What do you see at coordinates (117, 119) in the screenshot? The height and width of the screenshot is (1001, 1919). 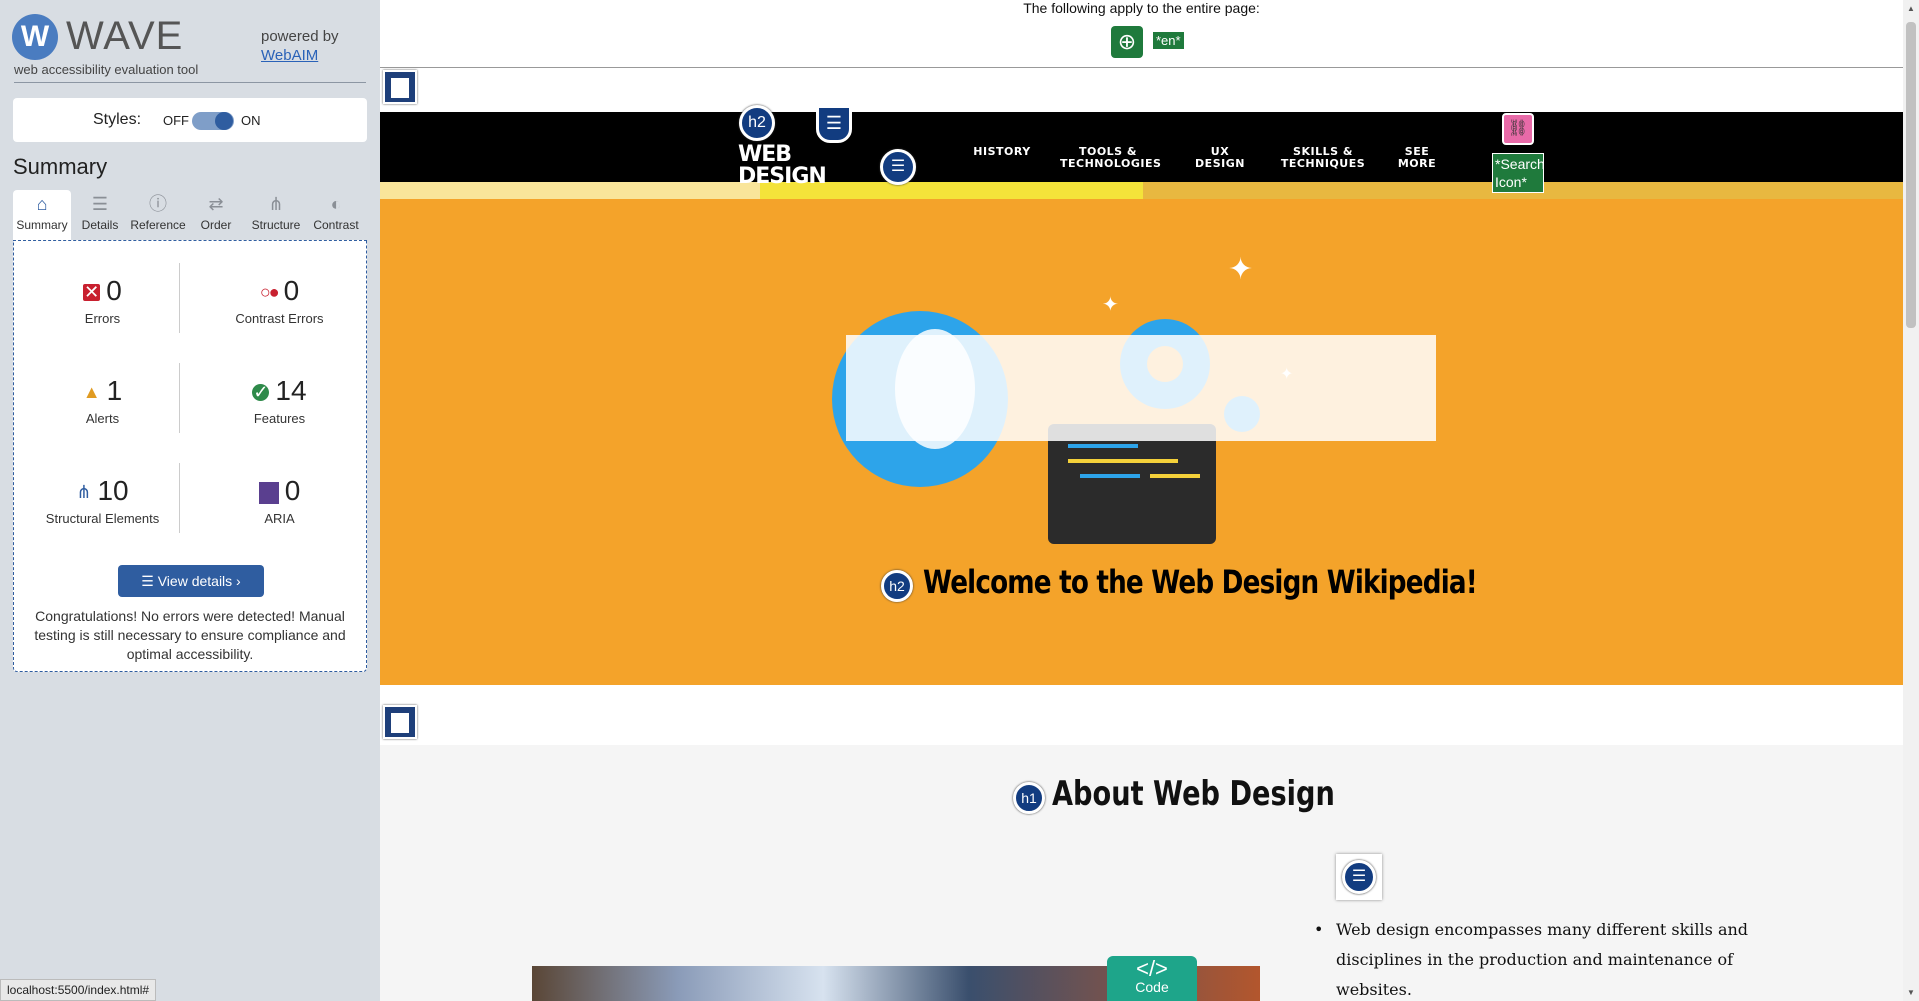 I see `styles-label: Styles:` at bounding box center [117, 119].